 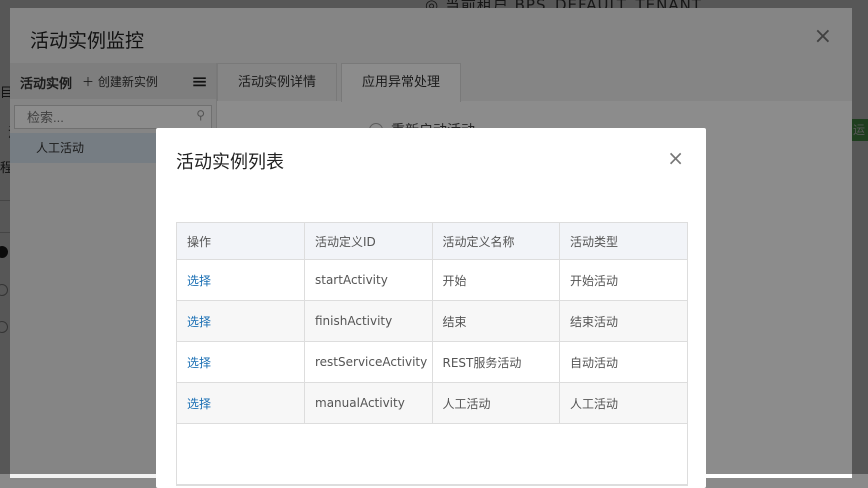 What do you see at coordinates (368, 280) in the screenshot?
I see `cell-activity-id: startActivity` at bounding box center [368, 280].